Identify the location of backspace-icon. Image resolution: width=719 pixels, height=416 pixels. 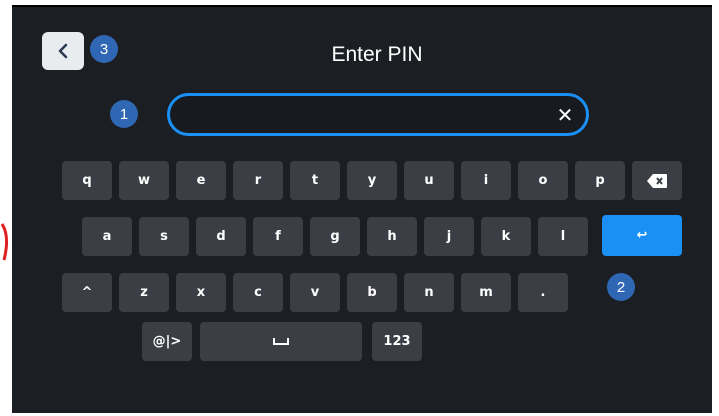
(657, 180).